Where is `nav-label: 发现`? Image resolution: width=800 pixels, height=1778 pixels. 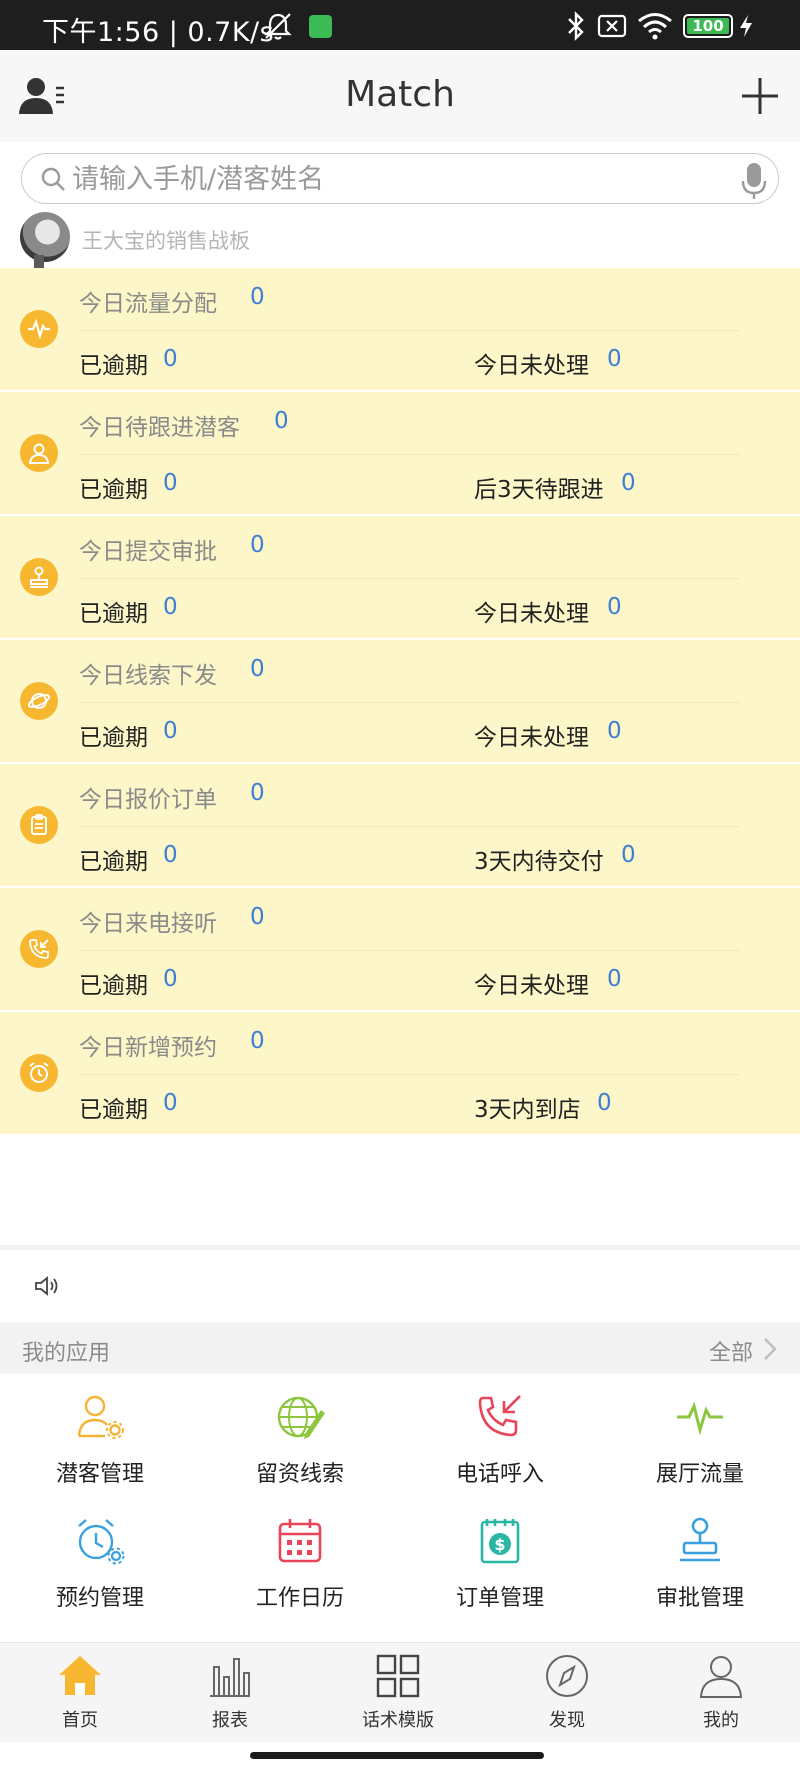 nav-label: 发现 is located at coordinates (567, 1720).